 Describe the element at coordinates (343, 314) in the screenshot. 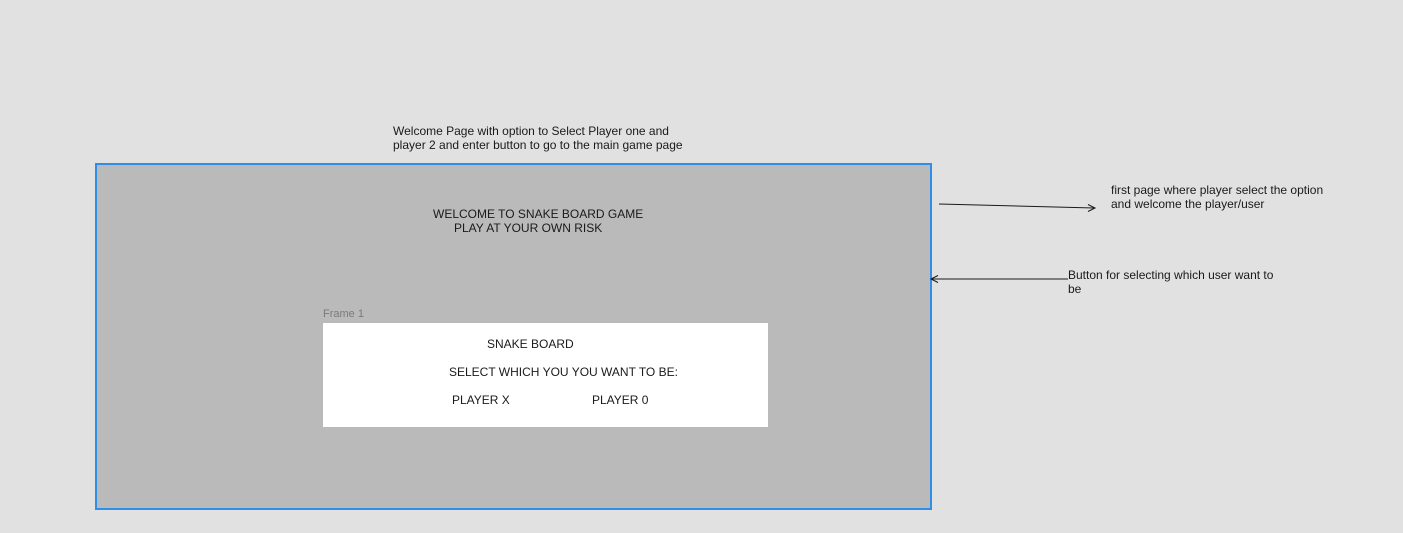

I see `frame-label: Frame 1` at that location.